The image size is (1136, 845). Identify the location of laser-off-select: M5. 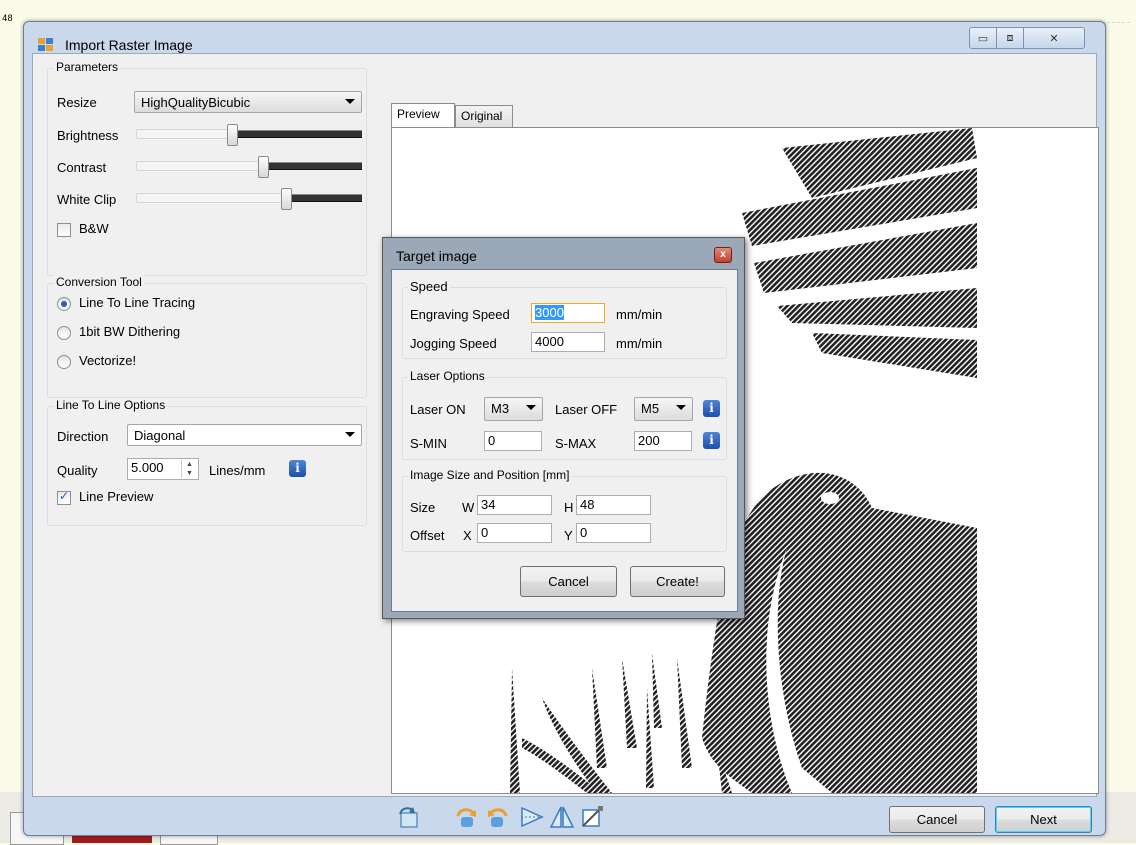
(663, 409).